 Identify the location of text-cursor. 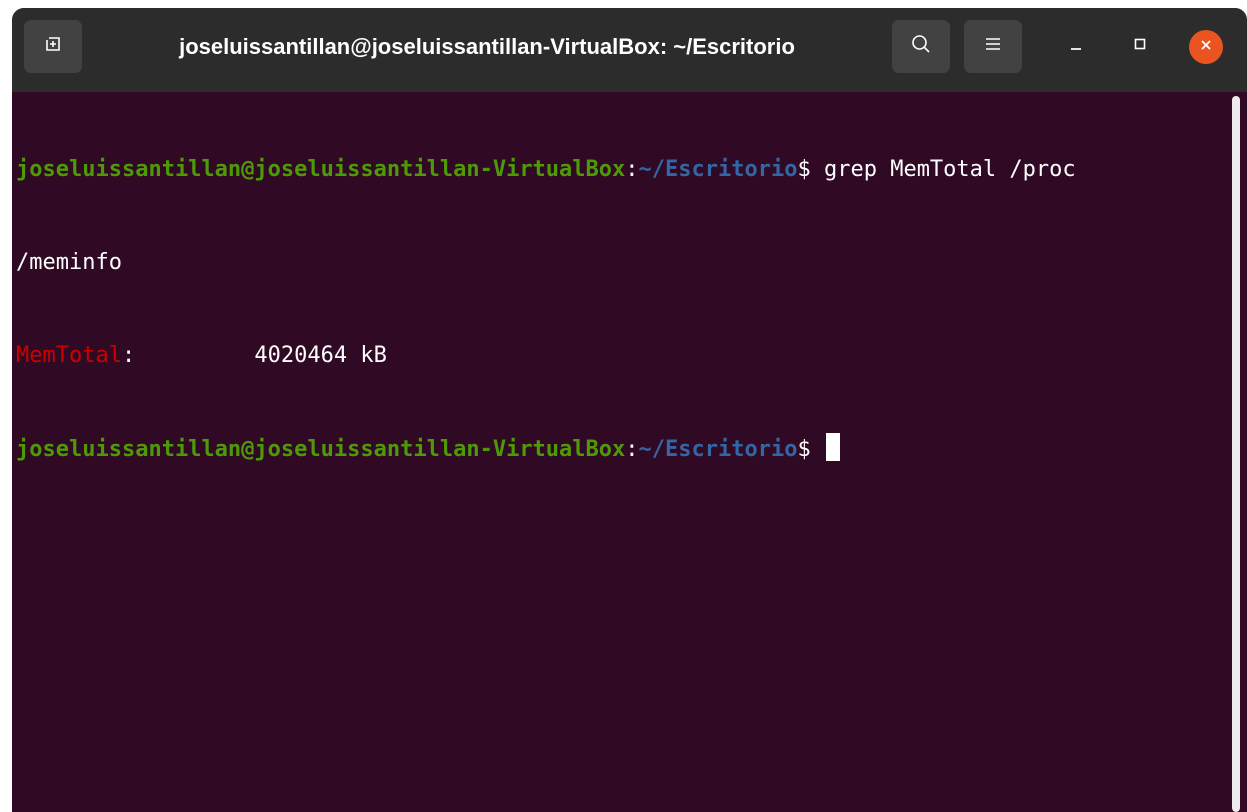
(832, 447).